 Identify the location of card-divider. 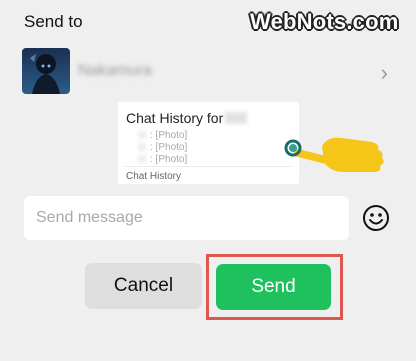
(208, 166).